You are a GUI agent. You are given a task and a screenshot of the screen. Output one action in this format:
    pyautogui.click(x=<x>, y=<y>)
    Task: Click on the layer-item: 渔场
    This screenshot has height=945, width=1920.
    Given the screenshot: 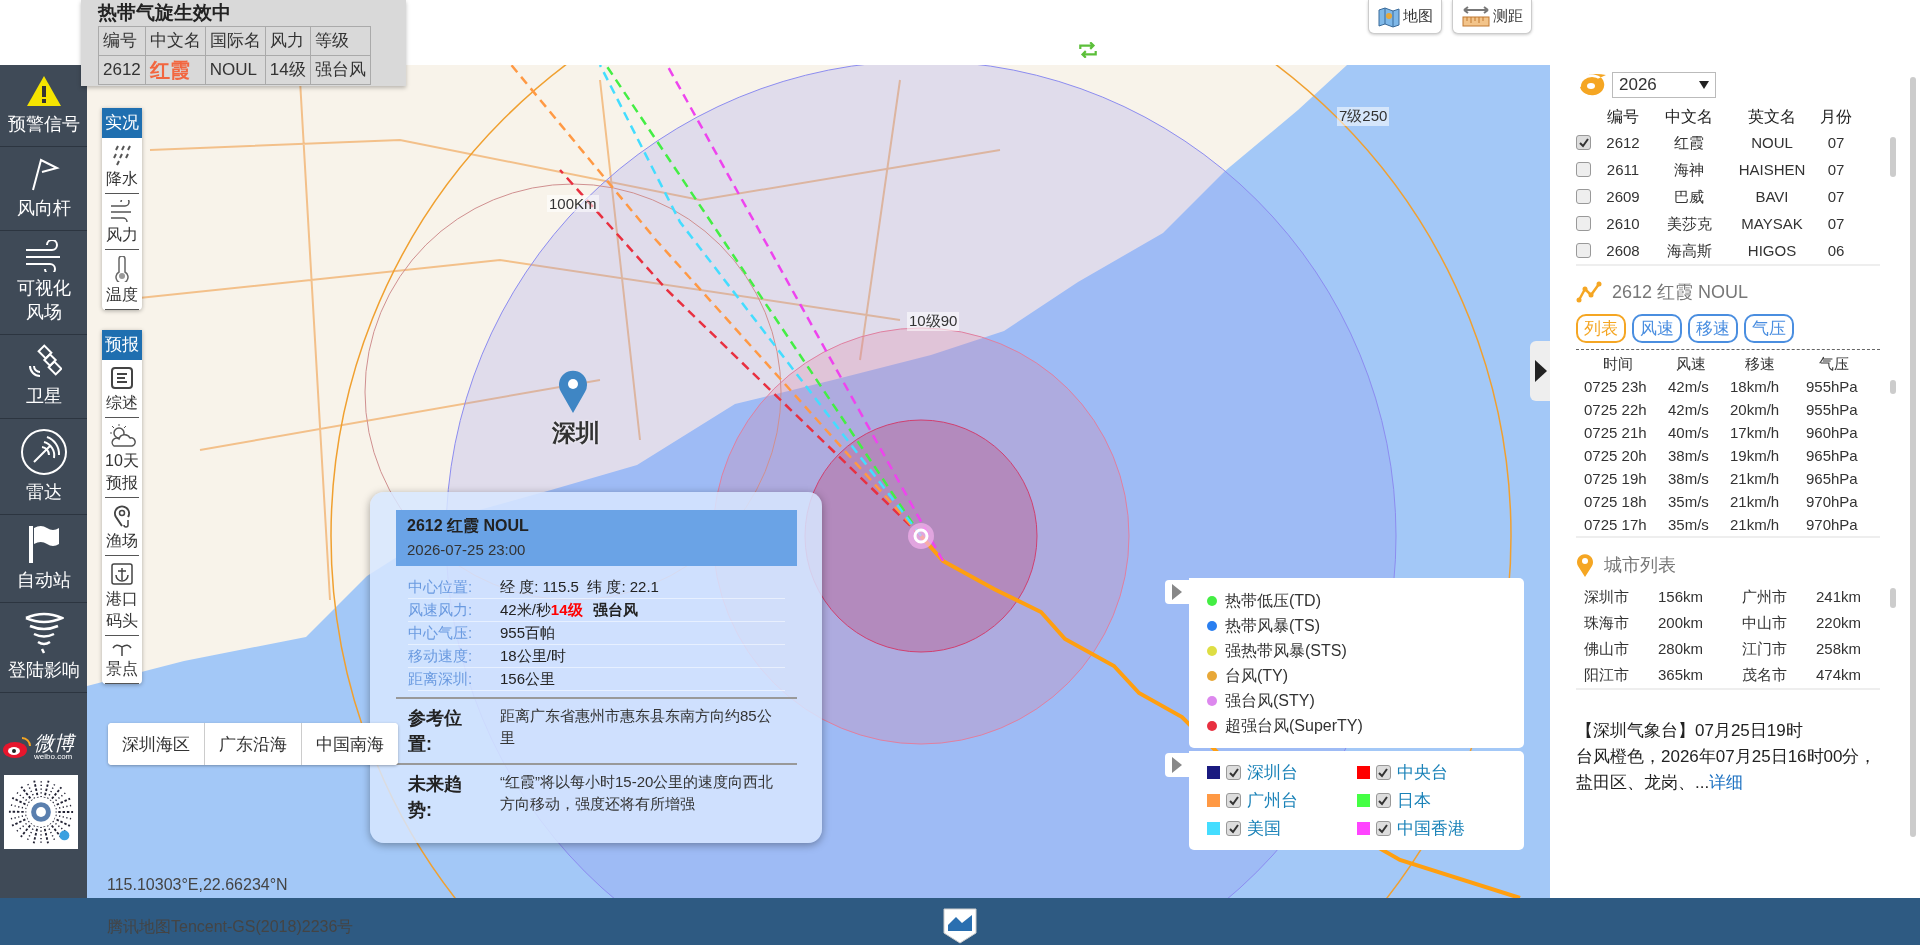 What is the action you would take?
    pyautogui.click(x=122, y=527)
    